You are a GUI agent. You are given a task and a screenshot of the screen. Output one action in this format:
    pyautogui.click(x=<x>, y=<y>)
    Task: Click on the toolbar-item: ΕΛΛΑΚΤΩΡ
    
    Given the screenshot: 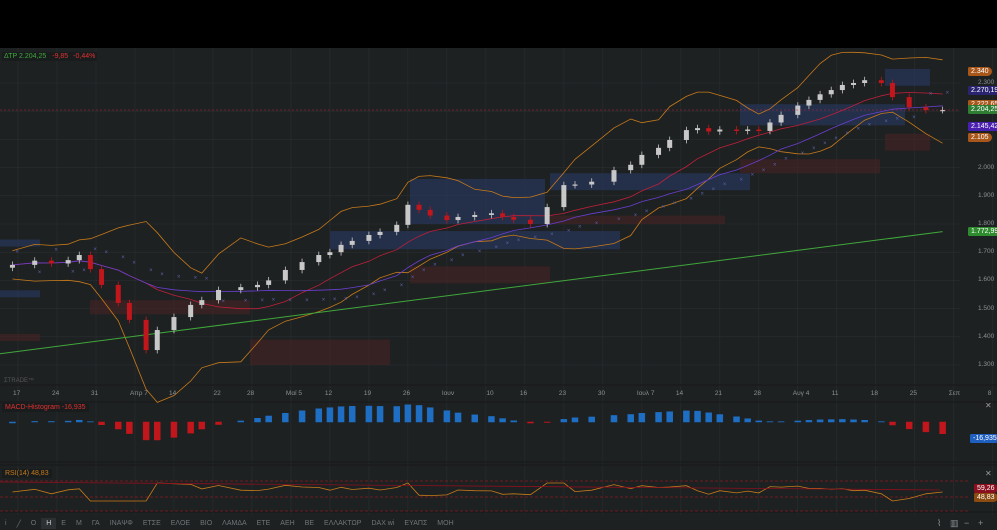 What is the action you would take?
    pyautogui.click(x=342, y=523)
    